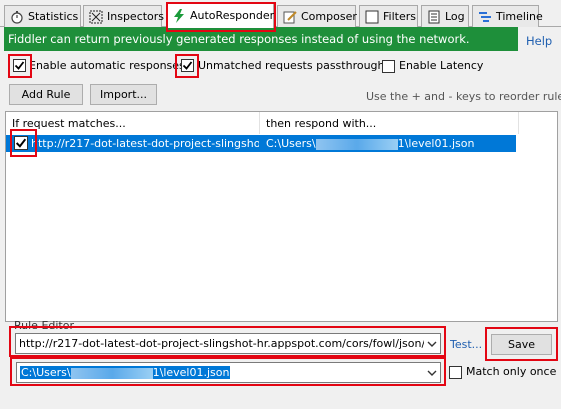 Image resolution: width=561 pixels, height=409 pixels. Describe the element at coordinates (291, 143) in the screenshot. I see `respond-prefix: C:\Users\` at that location.